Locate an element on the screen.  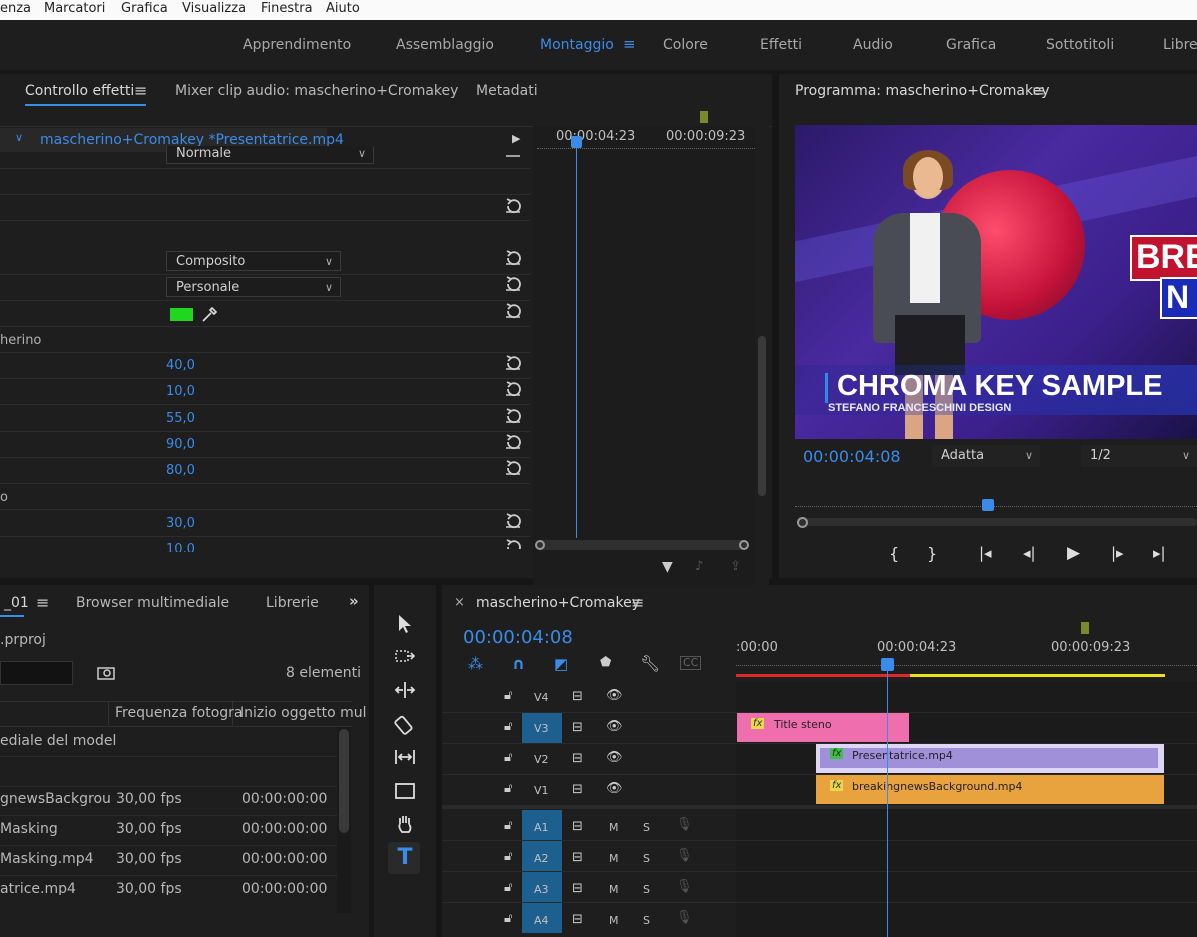
mark-out-icon: } is located at coordinates (932, 553).